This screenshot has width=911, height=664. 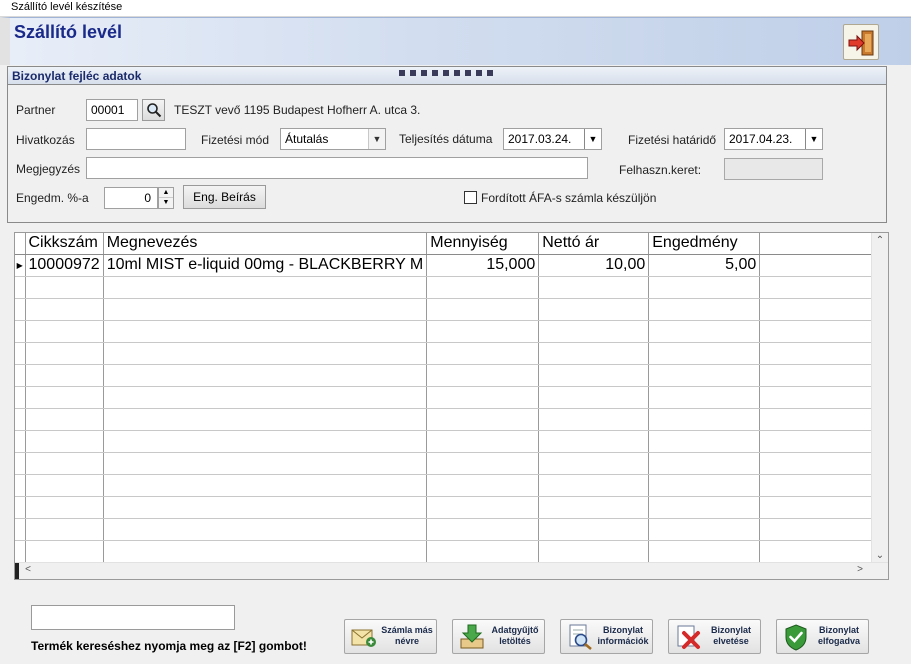 I want to click on eng-beiras-button: Eng. Beírás, so click(x=224, y=197).